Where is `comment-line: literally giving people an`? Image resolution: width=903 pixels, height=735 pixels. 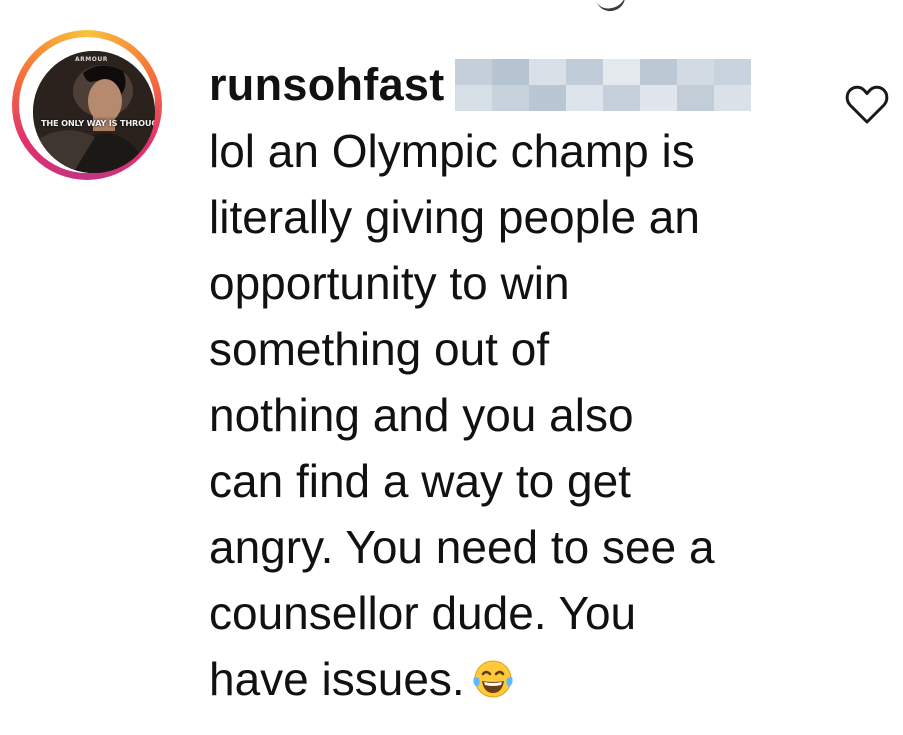 comment-line: literally giving people an is located at coordinates (454, 217).